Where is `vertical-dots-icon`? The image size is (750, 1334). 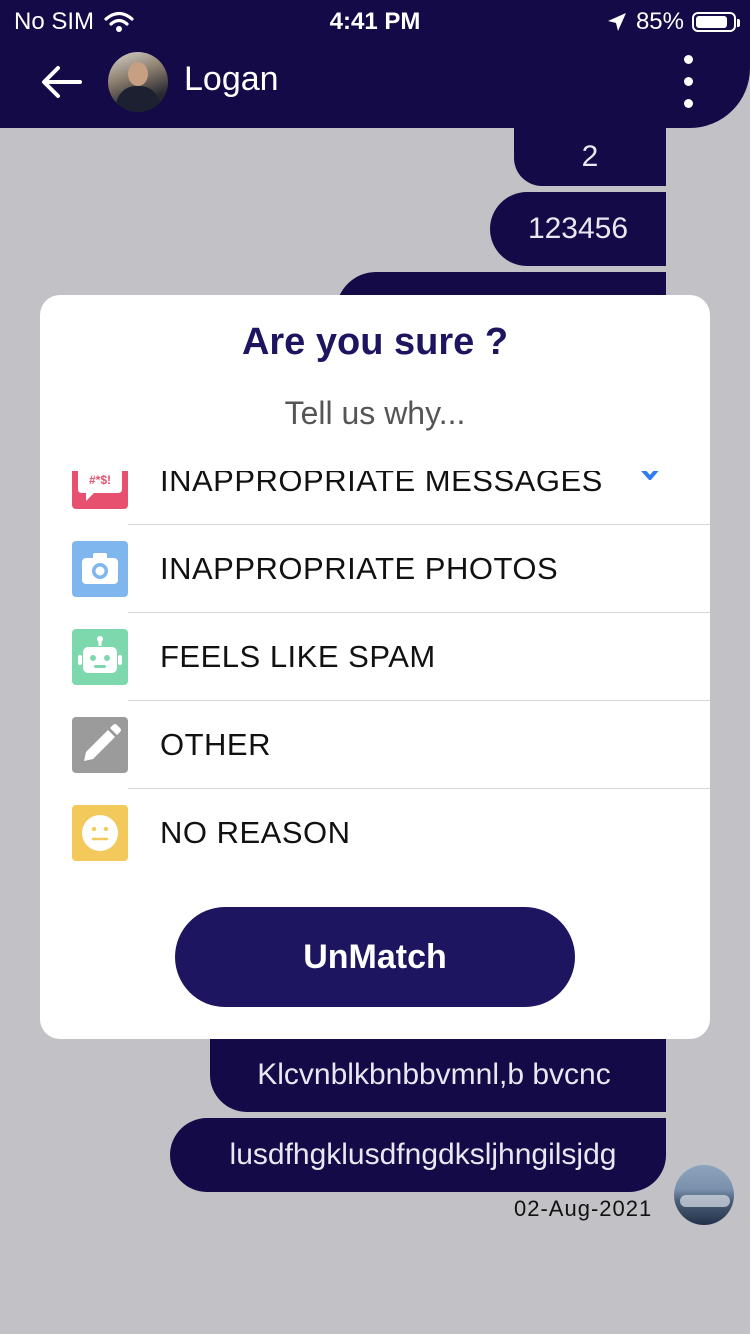
vertical-dots-icon is located at coordinates (688, 82).